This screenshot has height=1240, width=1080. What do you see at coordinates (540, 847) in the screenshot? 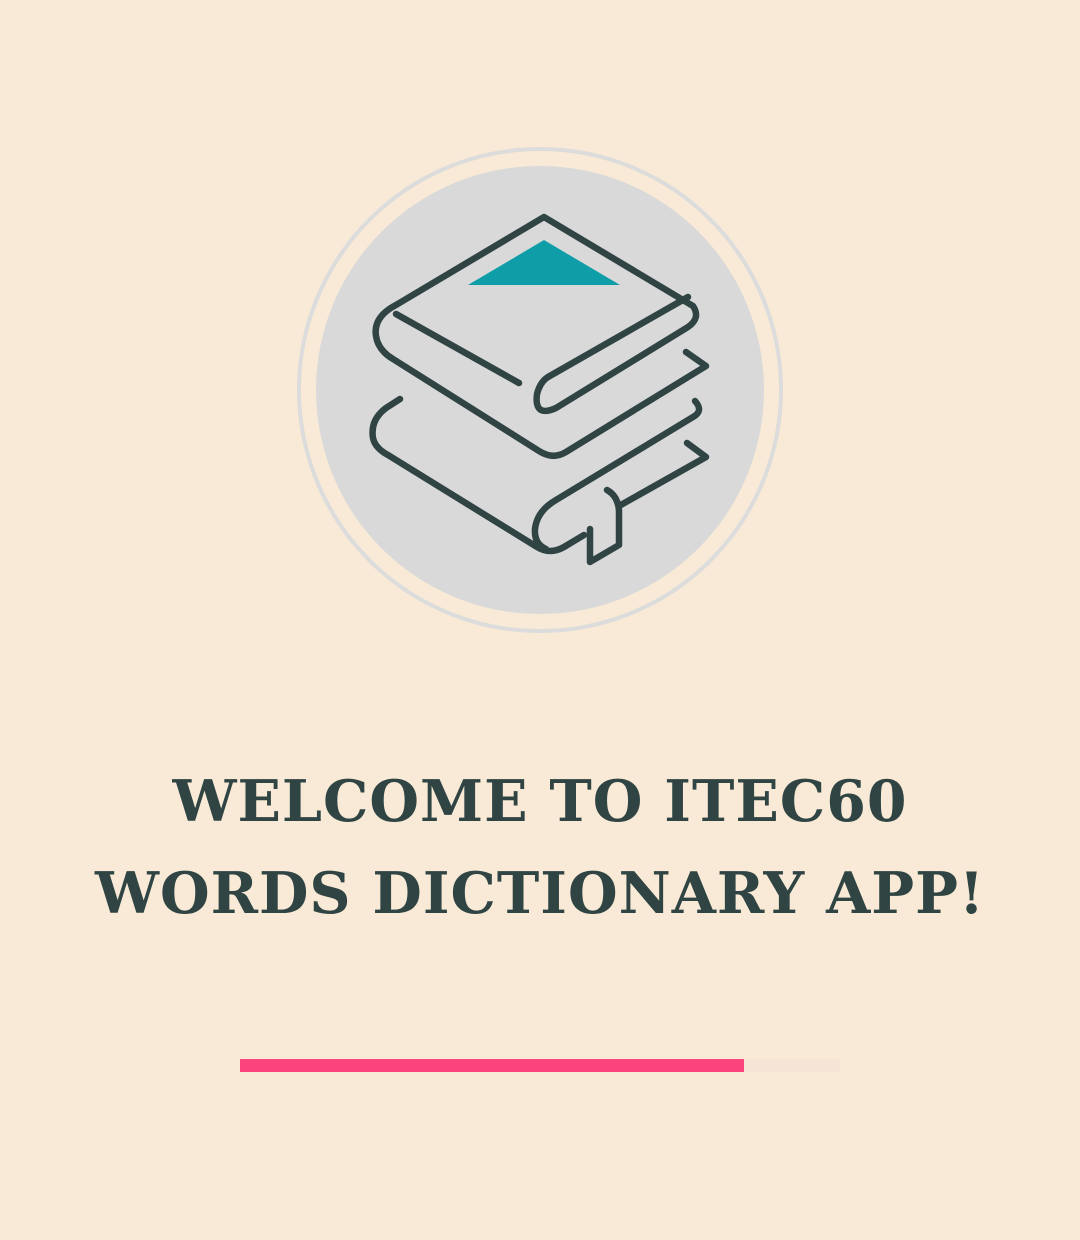
I see `welcome-title: WELCOME TO ITEC60 WORDS DICTIONARY APP!` at bounding box center [540, 847].